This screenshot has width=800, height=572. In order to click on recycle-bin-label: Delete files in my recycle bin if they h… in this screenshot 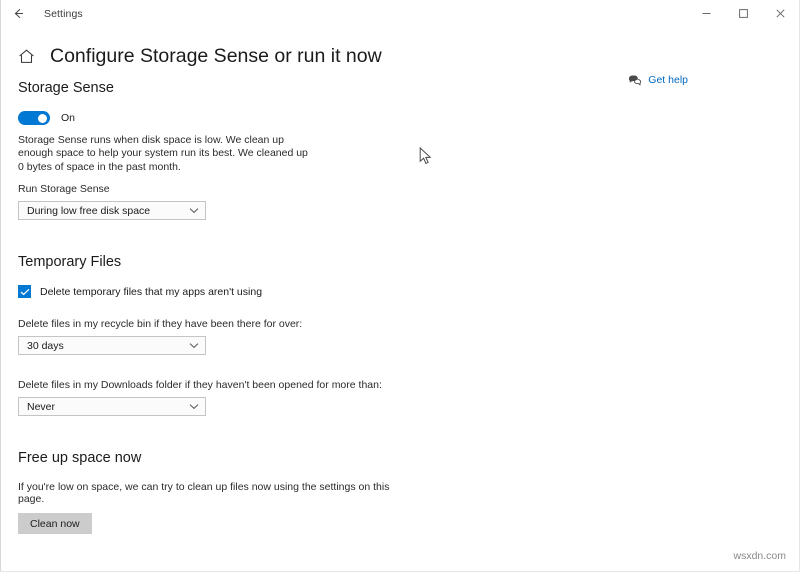, I will do `click(160, 324)`.